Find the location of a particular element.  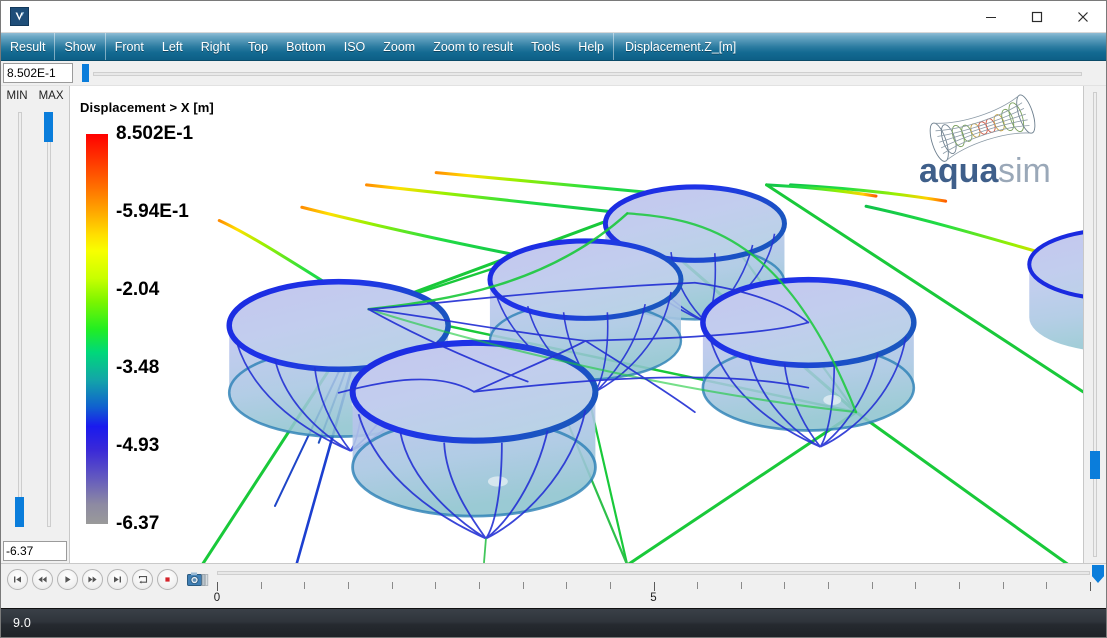

min-value-input: -6.37 is located at coordinates (35, 551).